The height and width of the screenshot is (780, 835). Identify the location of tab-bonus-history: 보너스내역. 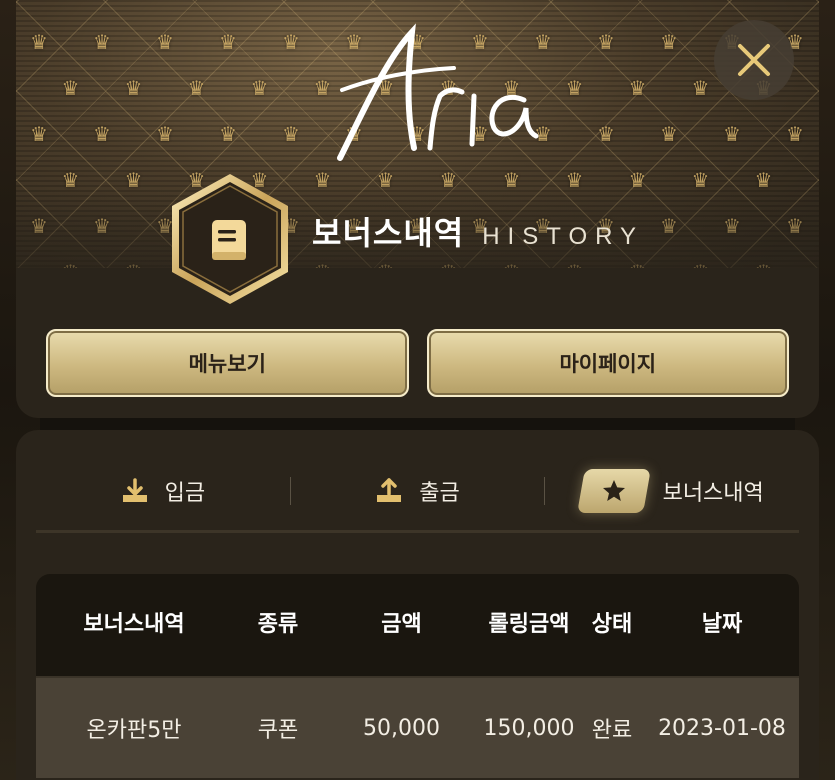
(672, 491).